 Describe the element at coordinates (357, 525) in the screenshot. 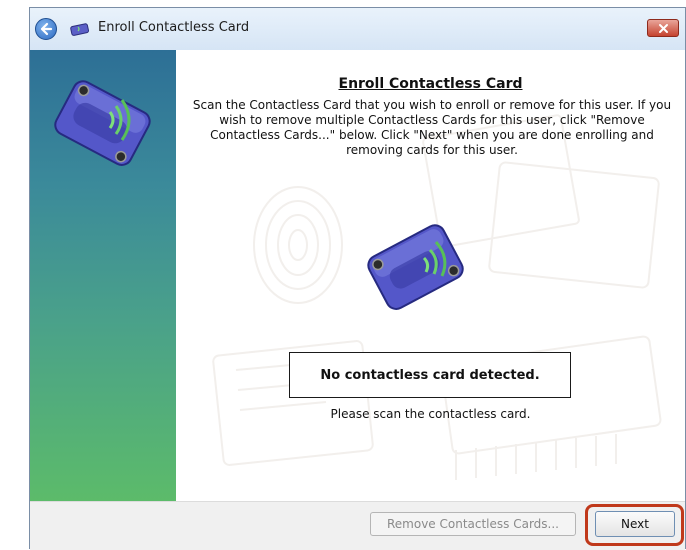

I see `footer-bar: Remove Contactless Cards... Next` at that location.